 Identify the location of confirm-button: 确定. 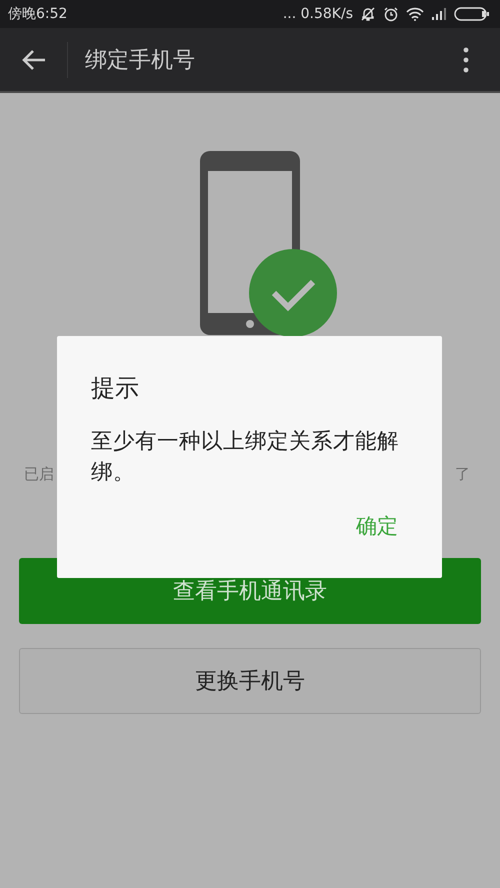
(377, 526).